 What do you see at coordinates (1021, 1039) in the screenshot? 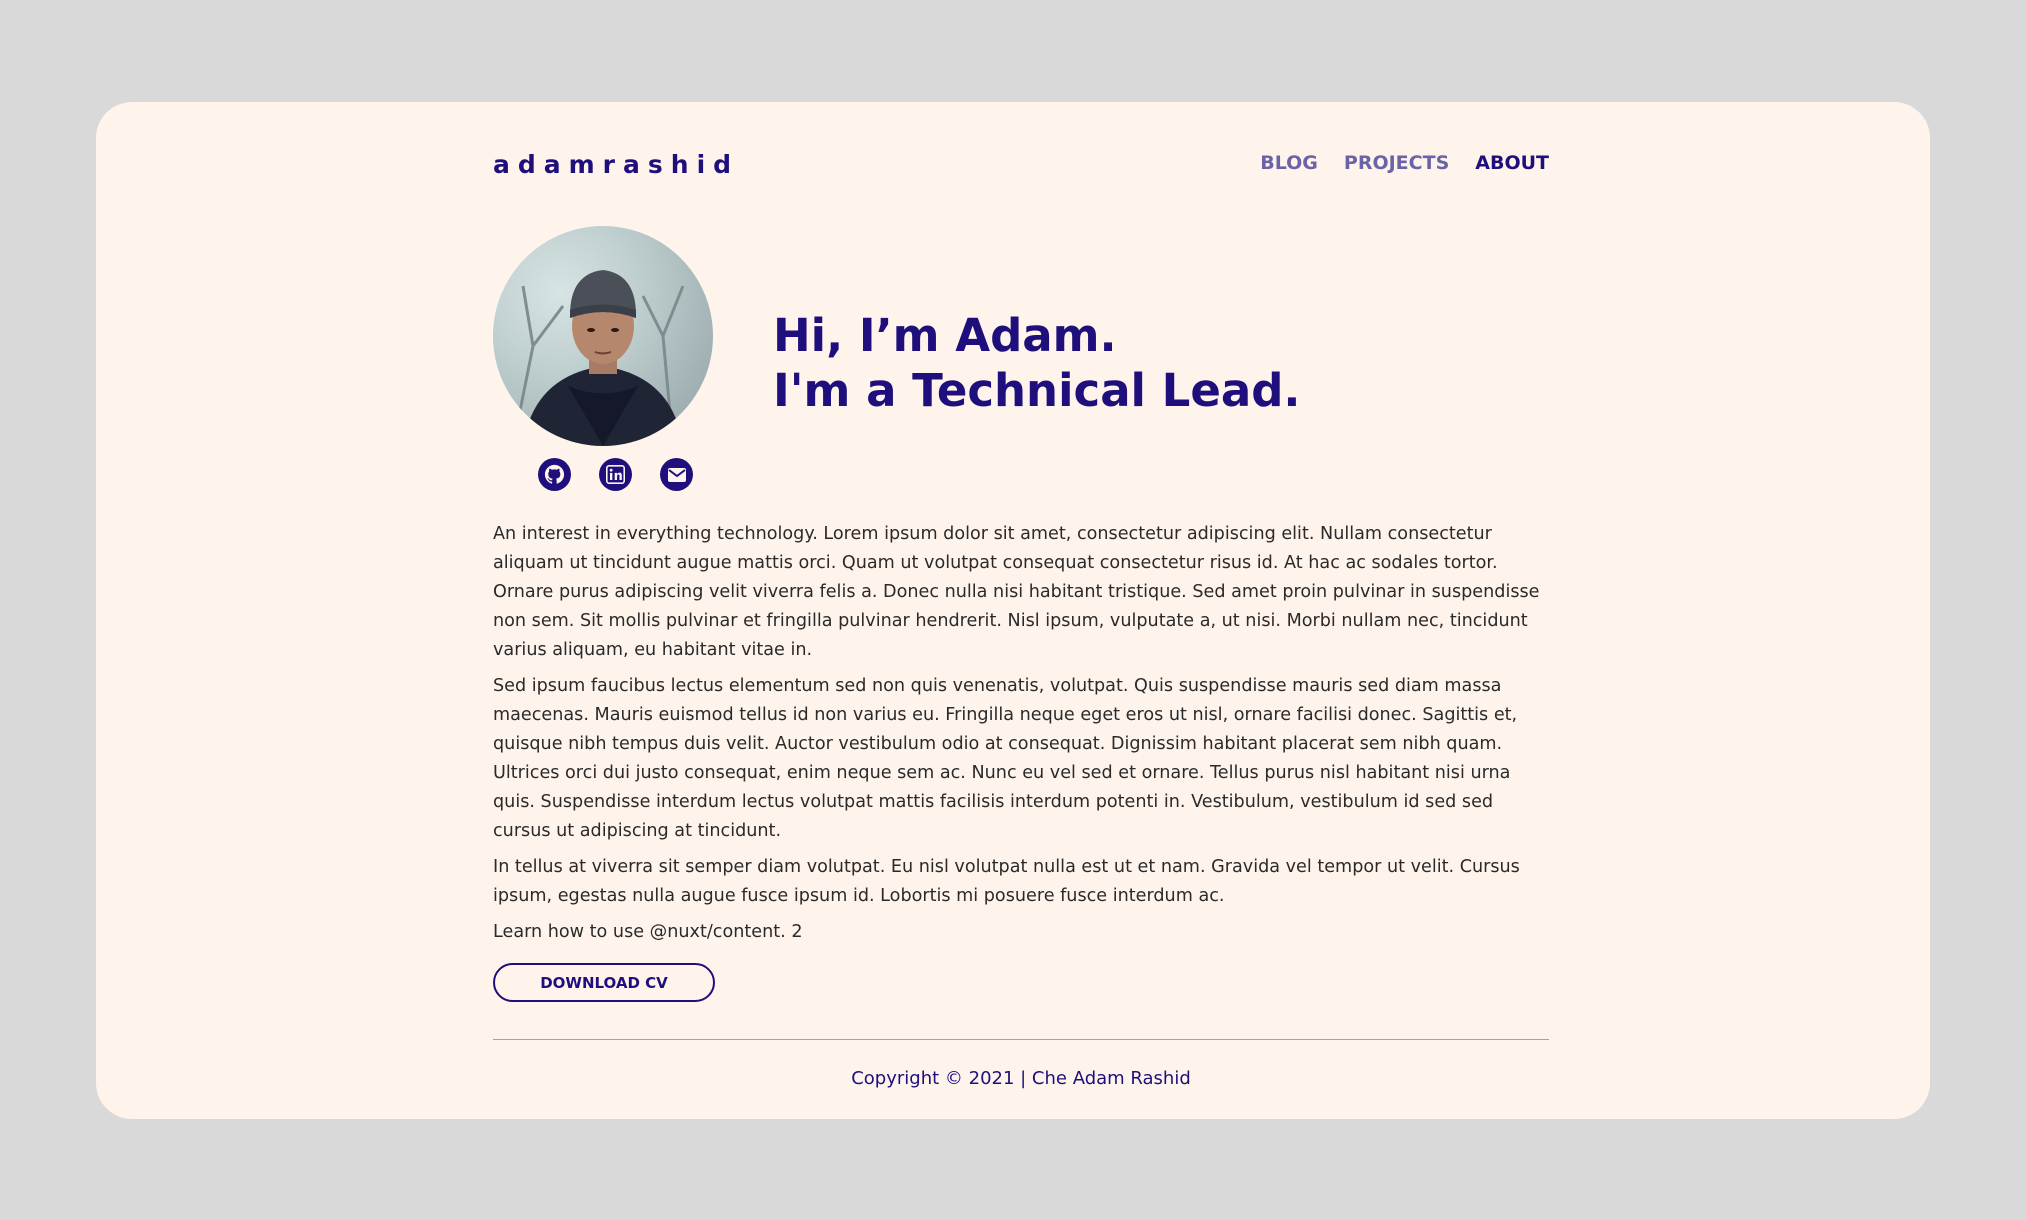
I see `footer-divider` at bounding box center [1021, 1039].